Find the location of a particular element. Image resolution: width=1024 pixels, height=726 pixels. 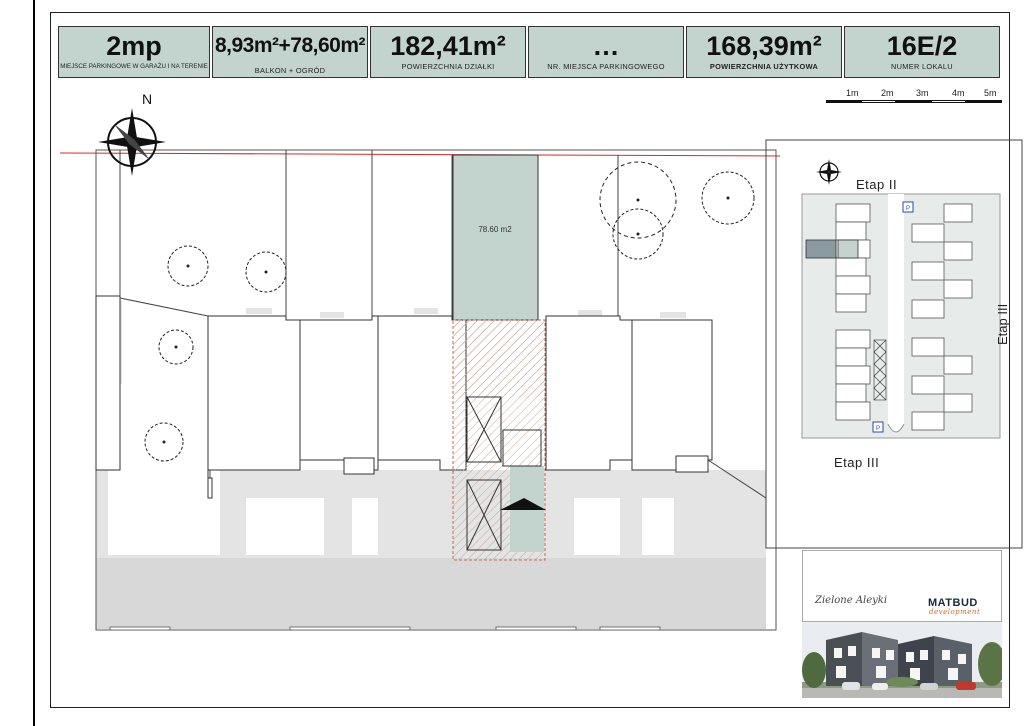

inset-etap3-vertical-label: Etap III is located at coordinates (1002, 324).